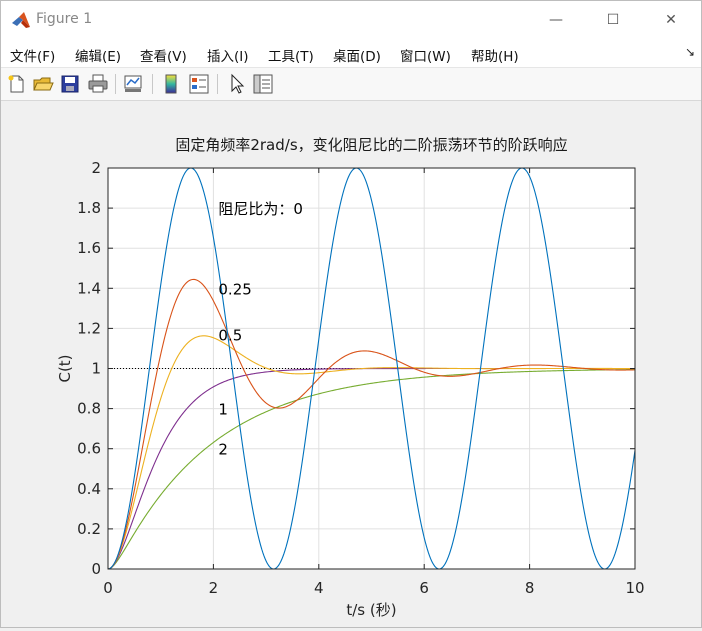  What do you see at coordinates (89, 288) in the screenshot?
I see `y-tick-label: 1.4` at bounding box center [89, 288].